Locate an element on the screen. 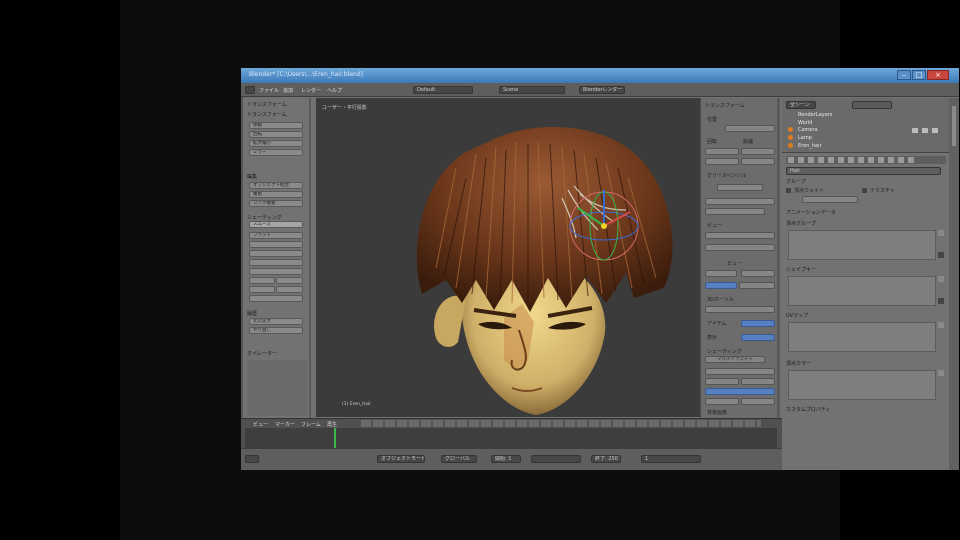 The image size is (960, 540). properties-scrollbar is located at coordinates (954, 284).